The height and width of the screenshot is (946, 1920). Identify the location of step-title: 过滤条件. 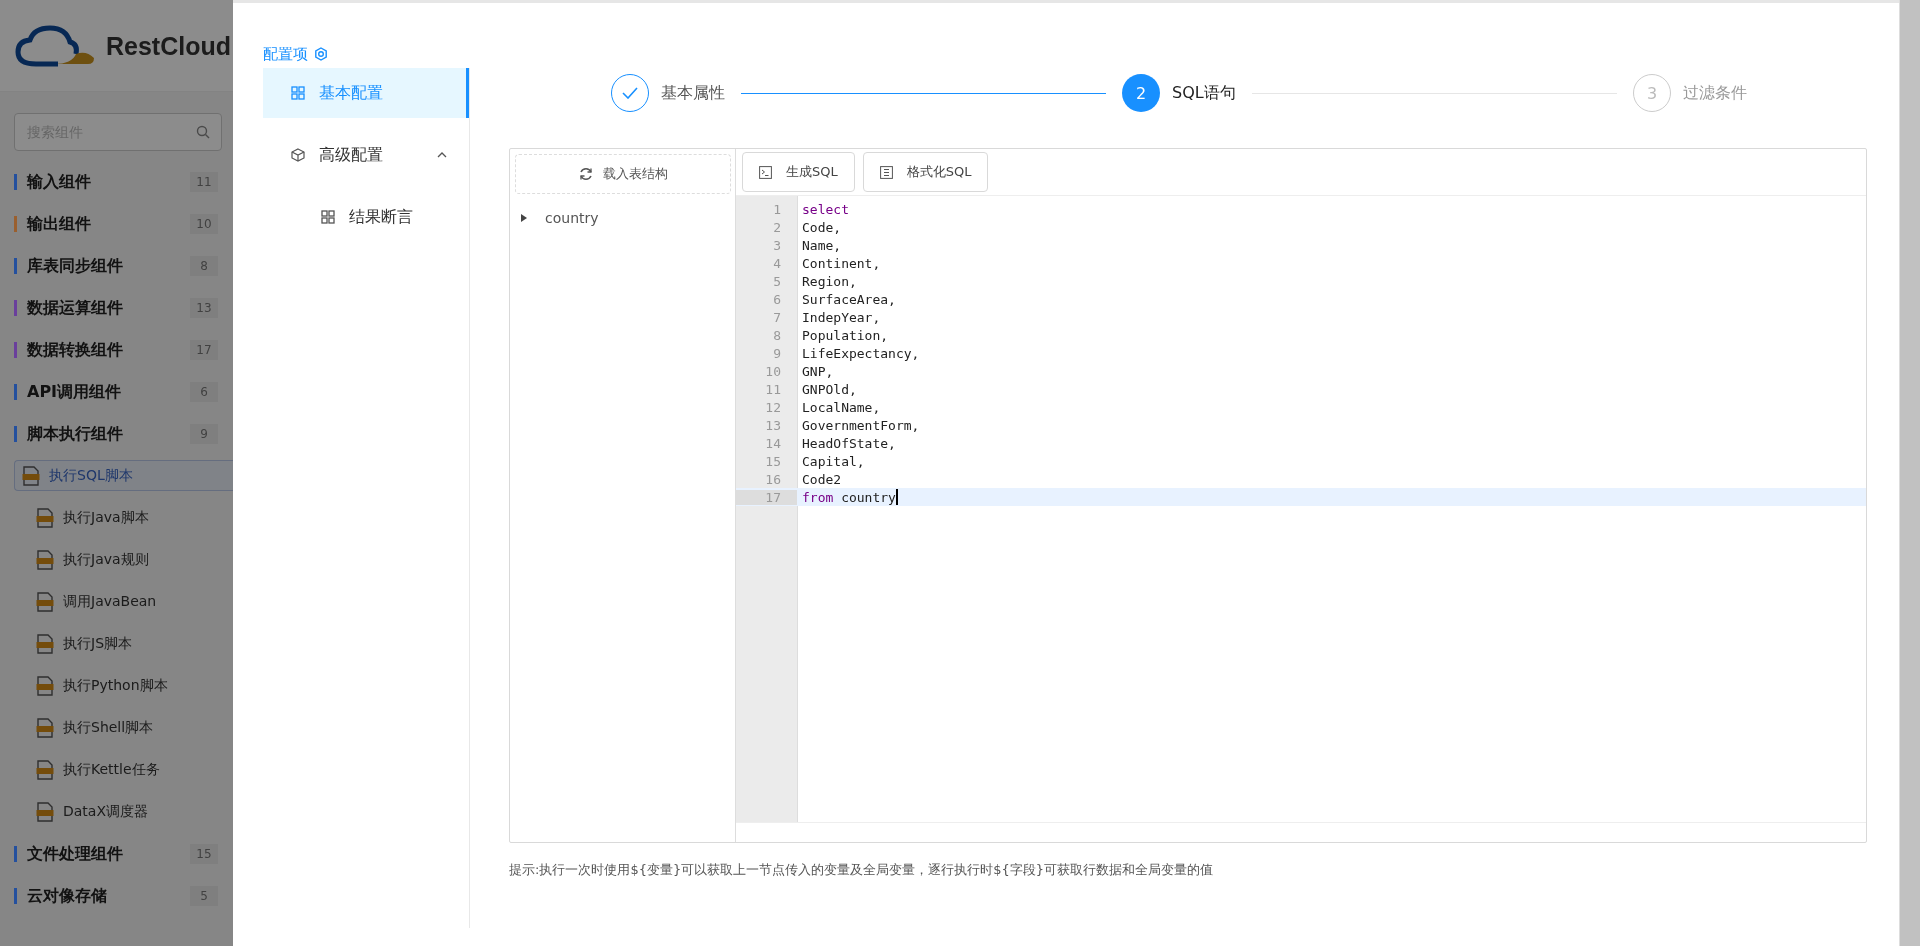
(1715, 93).